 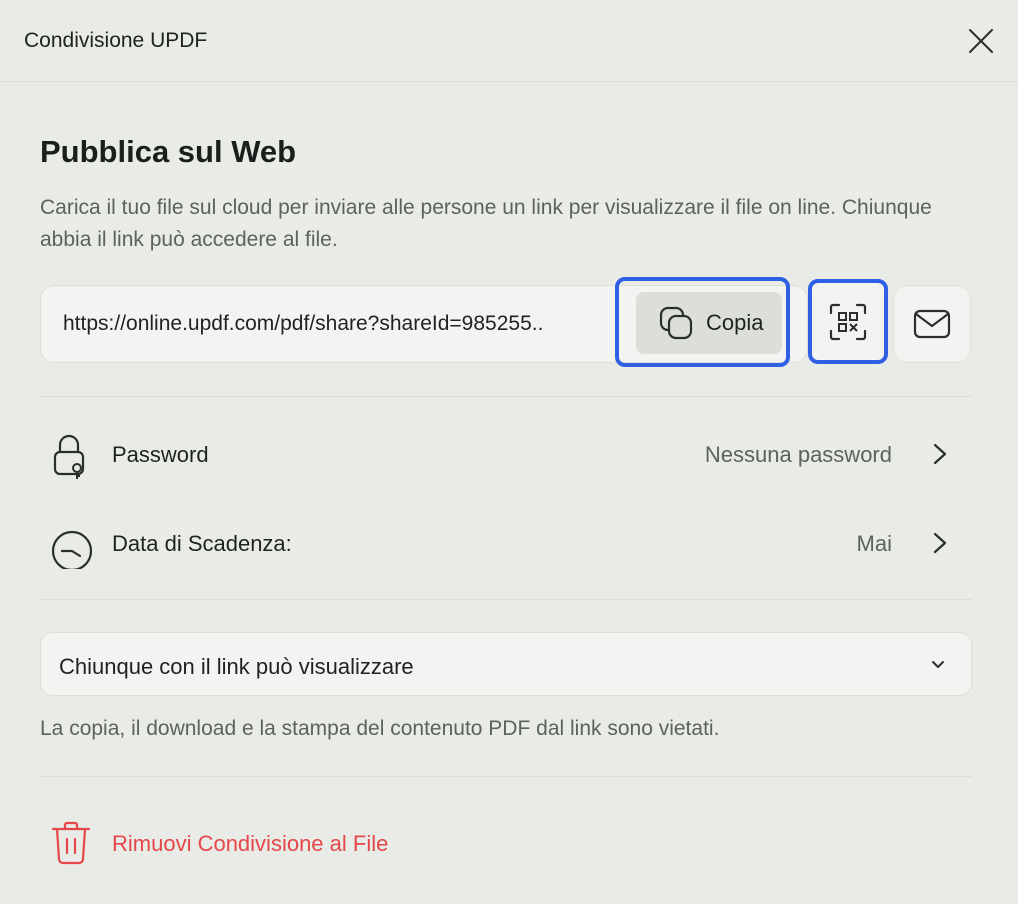 I want to click on trash-icon, so click(x=71, y=843).